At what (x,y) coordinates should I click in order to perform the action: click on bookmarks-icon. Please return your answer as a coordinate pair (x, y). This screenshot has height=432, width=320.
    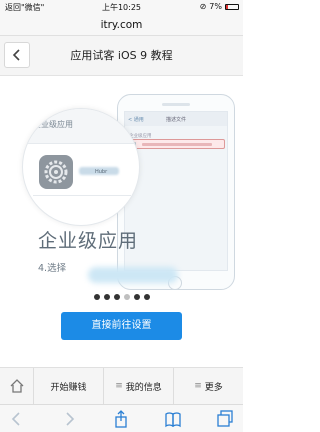
    Looking at the image, I should click on (173, 419).